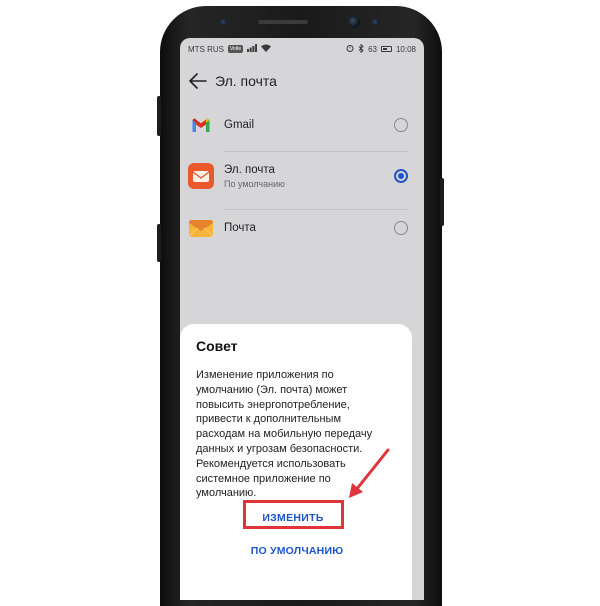  Describe the element at coordinates (401, 125) in the screenshot. I see `radio-gmail` at that location.